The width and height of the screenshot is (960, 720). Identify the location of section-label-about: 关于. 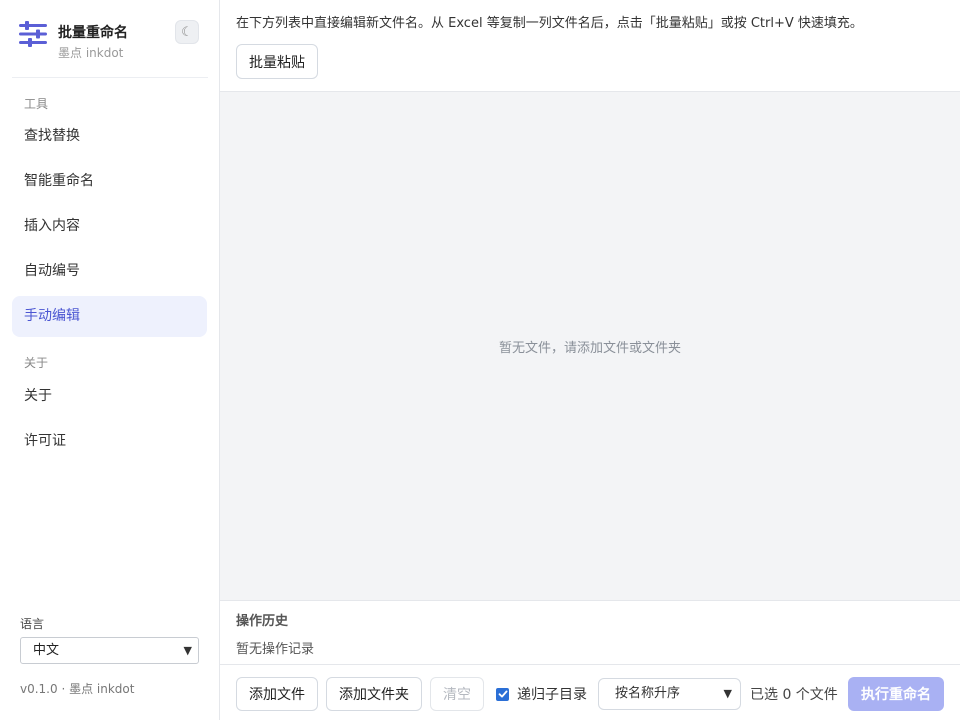
(36, 363).